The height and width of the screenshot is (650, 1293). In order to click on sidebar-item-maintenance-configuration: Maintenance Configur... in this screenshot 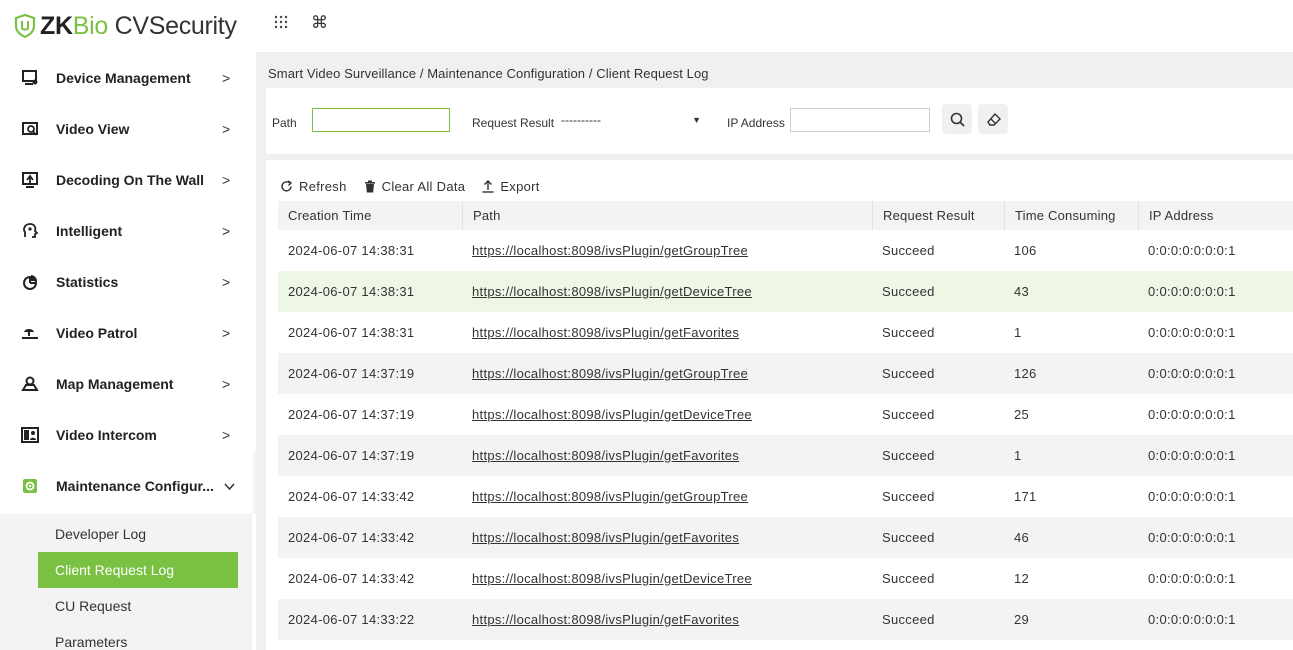, I will do `click(126, 485)`.